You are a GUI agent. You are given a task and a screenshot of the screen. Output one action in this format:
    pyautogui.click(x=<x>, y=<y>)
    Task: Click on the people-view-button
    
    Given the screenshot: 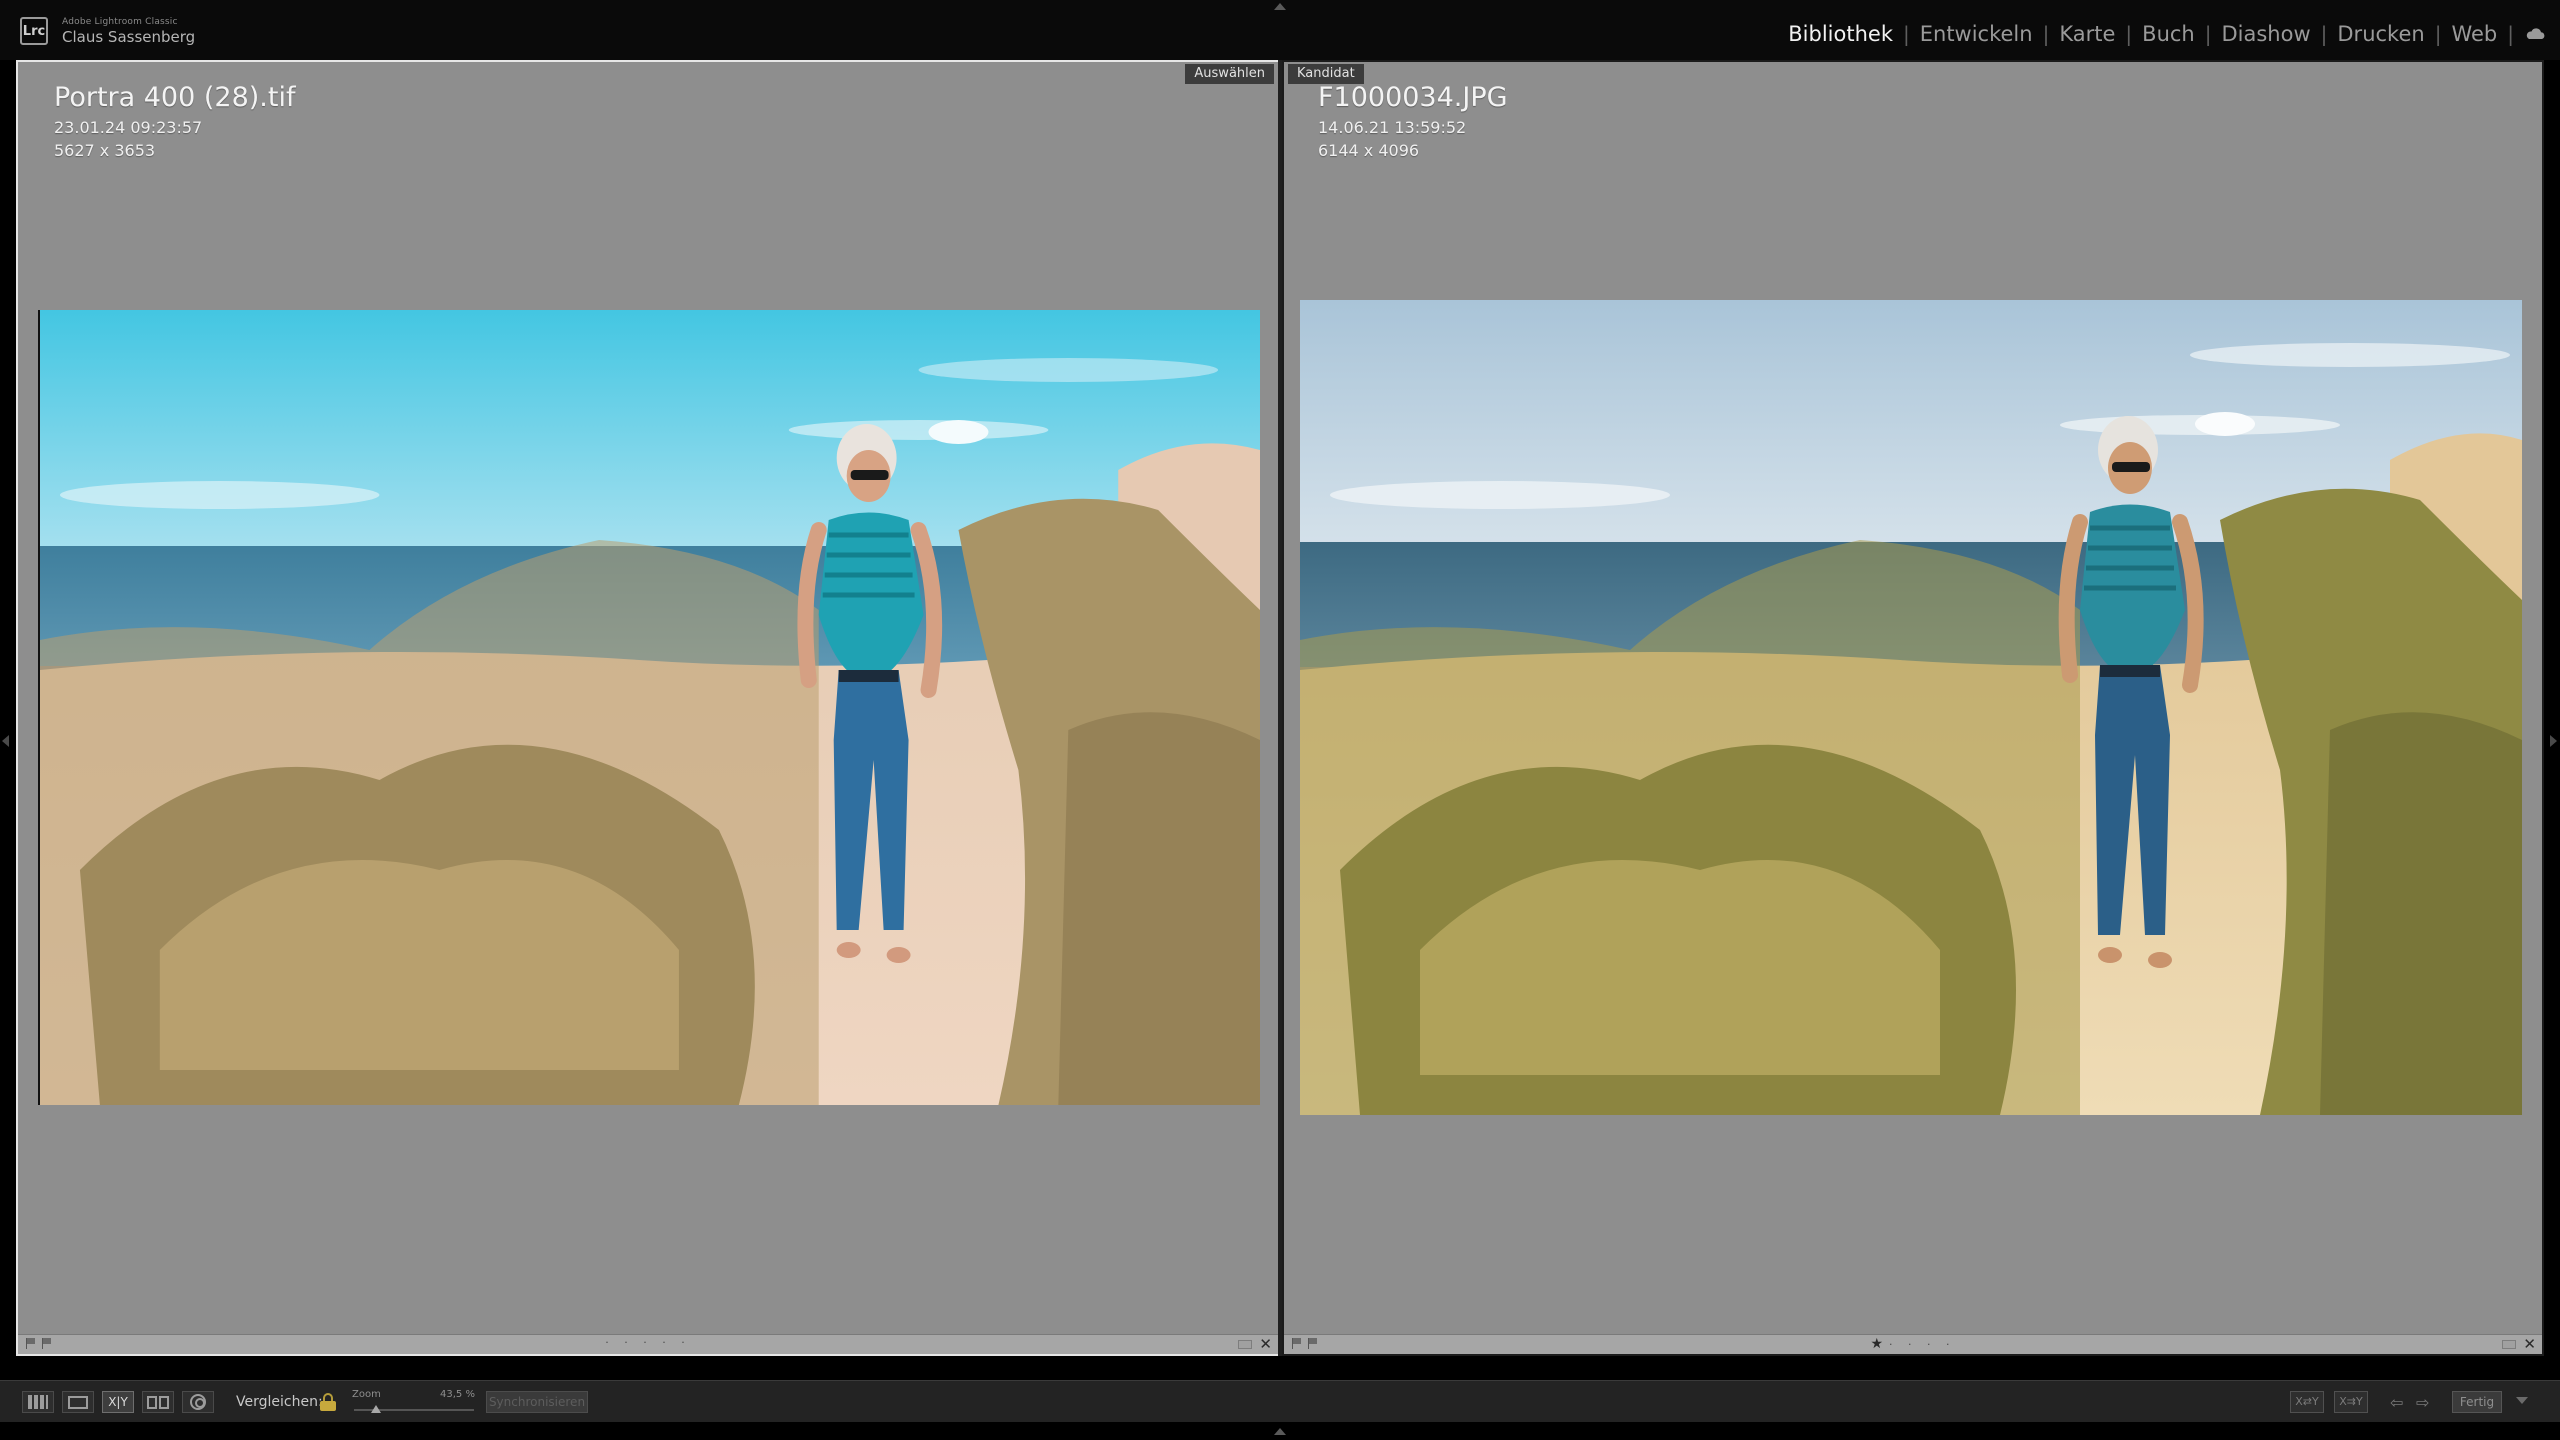 What is the action you would take?
    pyautogui.click(x=198, y=1402)
    